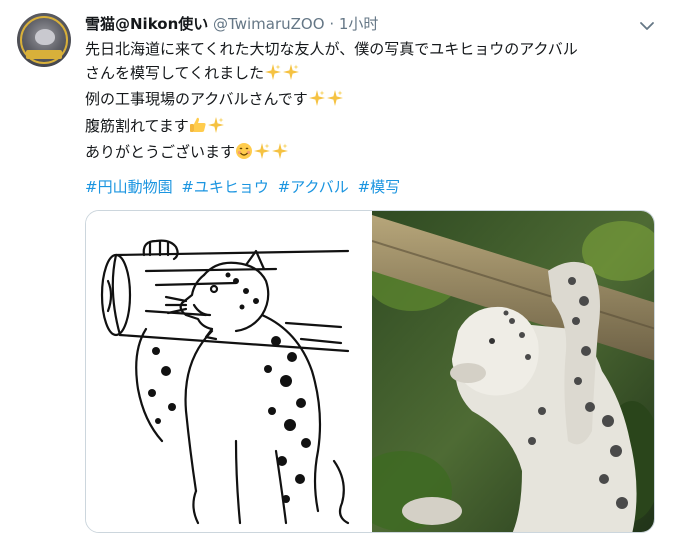  What do you see at coordinates (129, 187) in the screenshot?
I see `hashtag-link: #円山動物園` at bounding box center [129, 187].